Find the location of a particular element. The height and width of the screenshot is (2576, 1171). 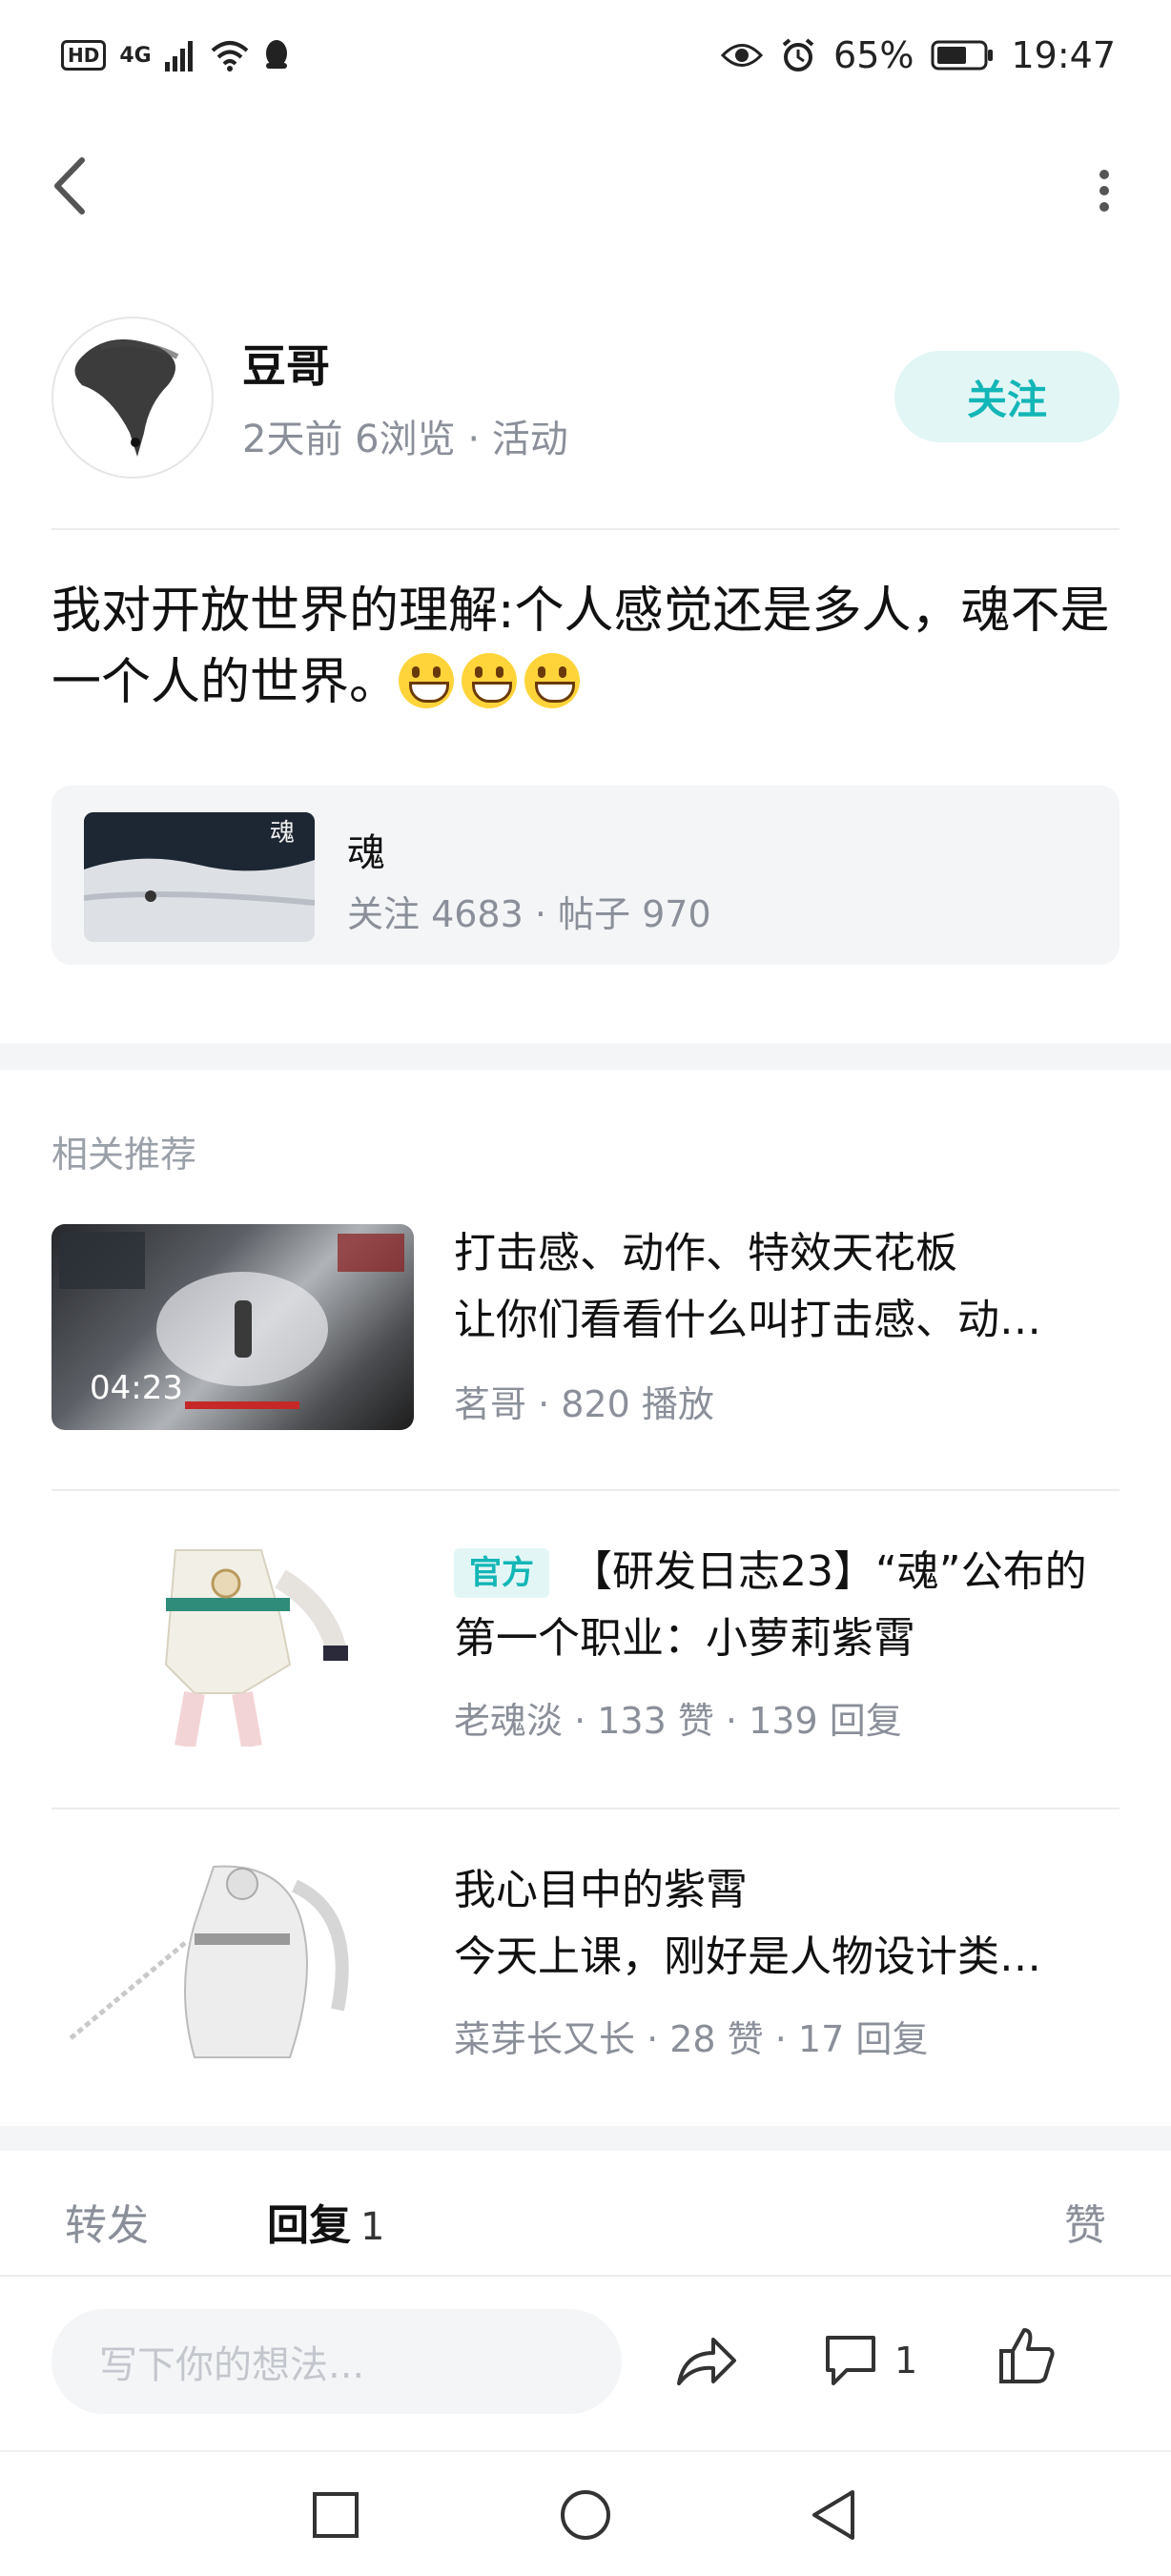

comment-count: 1 is located at coordinates (906, 2361).